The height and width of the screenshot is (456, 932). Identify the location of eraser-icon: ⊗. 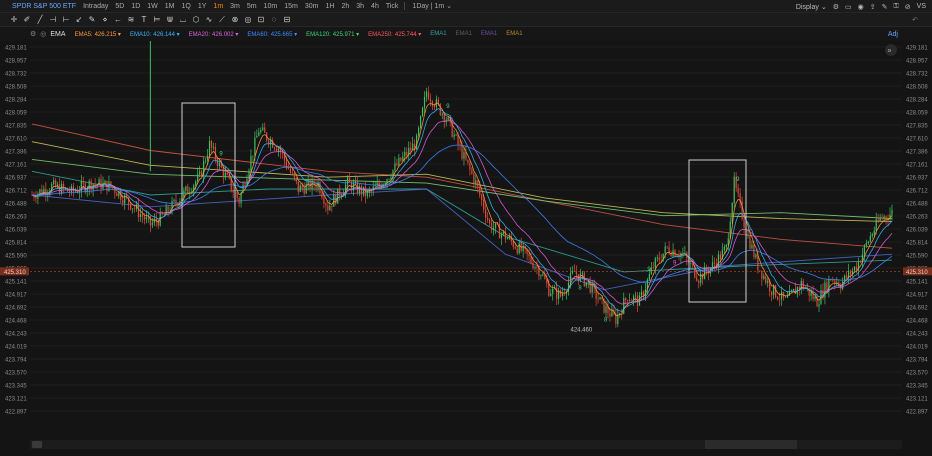
(235, 19).